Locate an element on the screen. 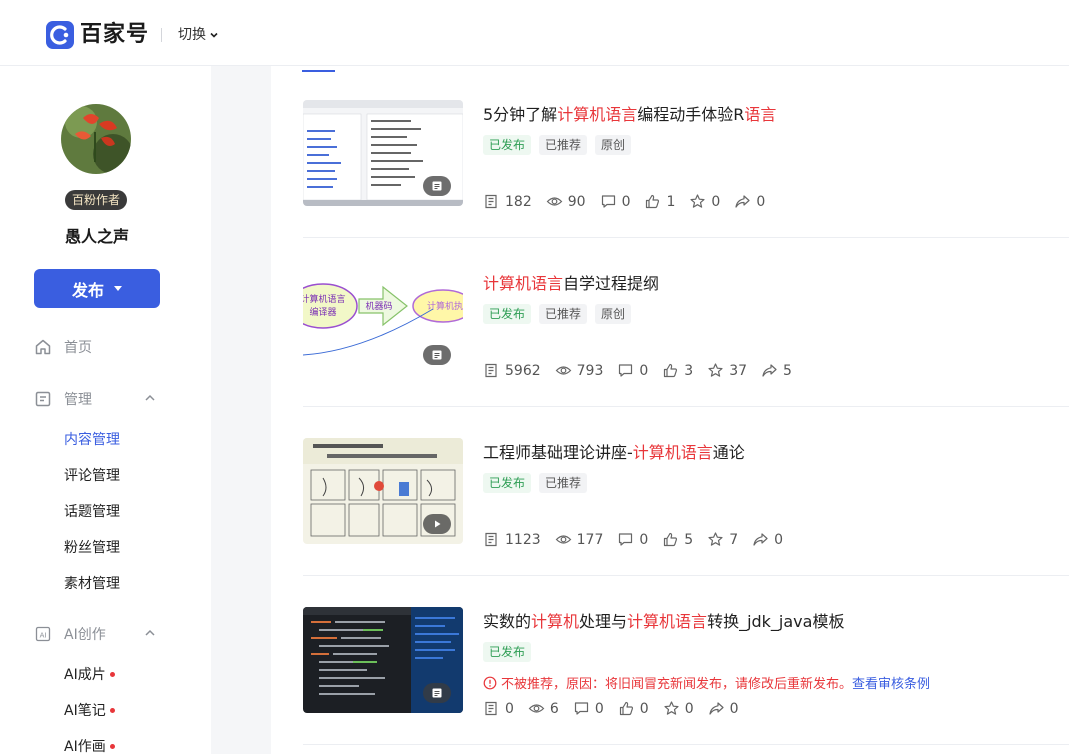  article-stats: 182 90 0 1 0 0 is located at coordinates (631, 201).